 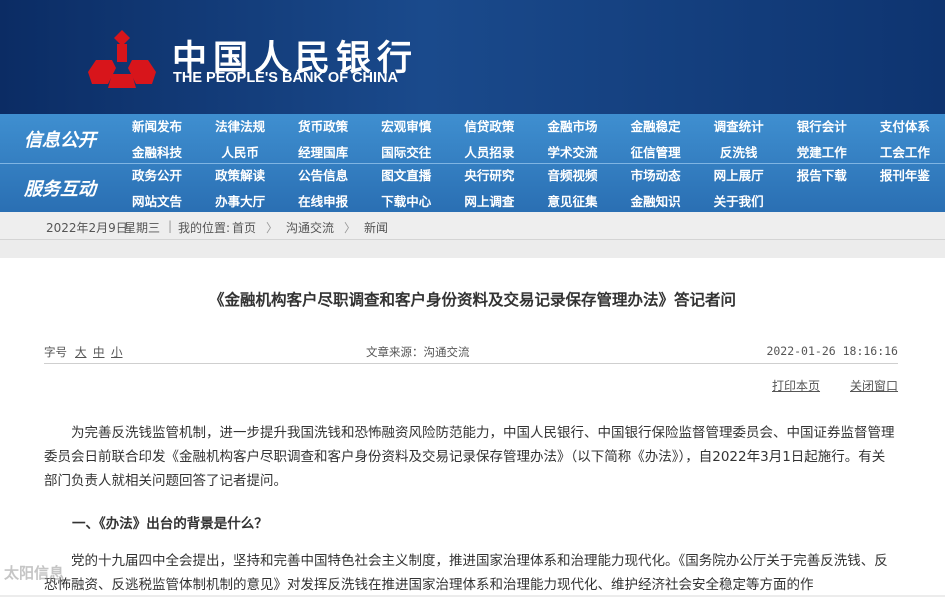 I want to click on close-window-button: 关闭窗口, so click(x=874, y=385).